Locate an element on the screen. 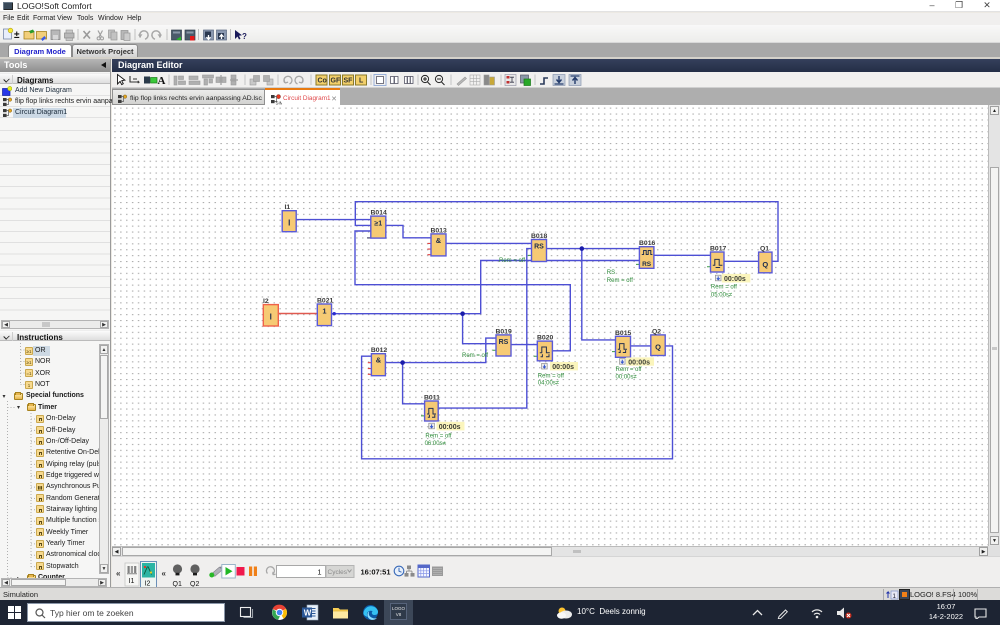 The image size is (1000, 625). svg-text: 04:00s≠ is located at coordinates (549, 384).